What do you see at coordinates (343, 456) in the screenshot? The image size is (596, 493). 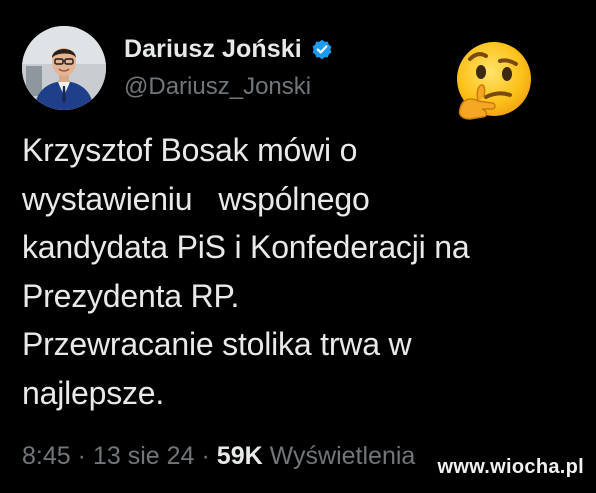 I see `views-label: Wyświetlenia` at bounding box center [343, 456].